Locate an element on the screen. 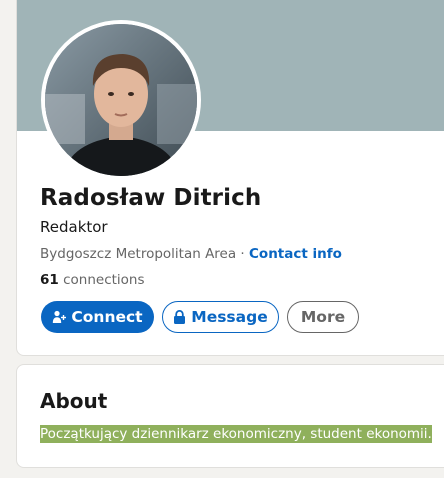  connections-line: 61 connections is located at coordinates (92, 280).